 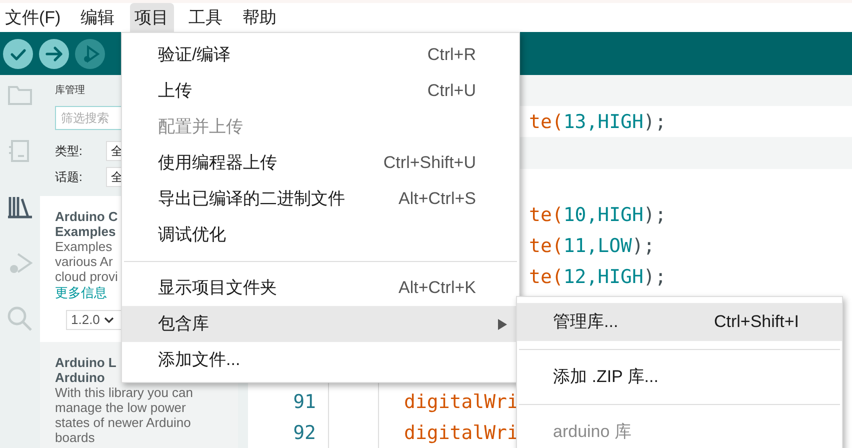 What do you see at coordinates (304, 403) in the screenshot?
I see `line-number: 91` at bounding box center [304, 403].